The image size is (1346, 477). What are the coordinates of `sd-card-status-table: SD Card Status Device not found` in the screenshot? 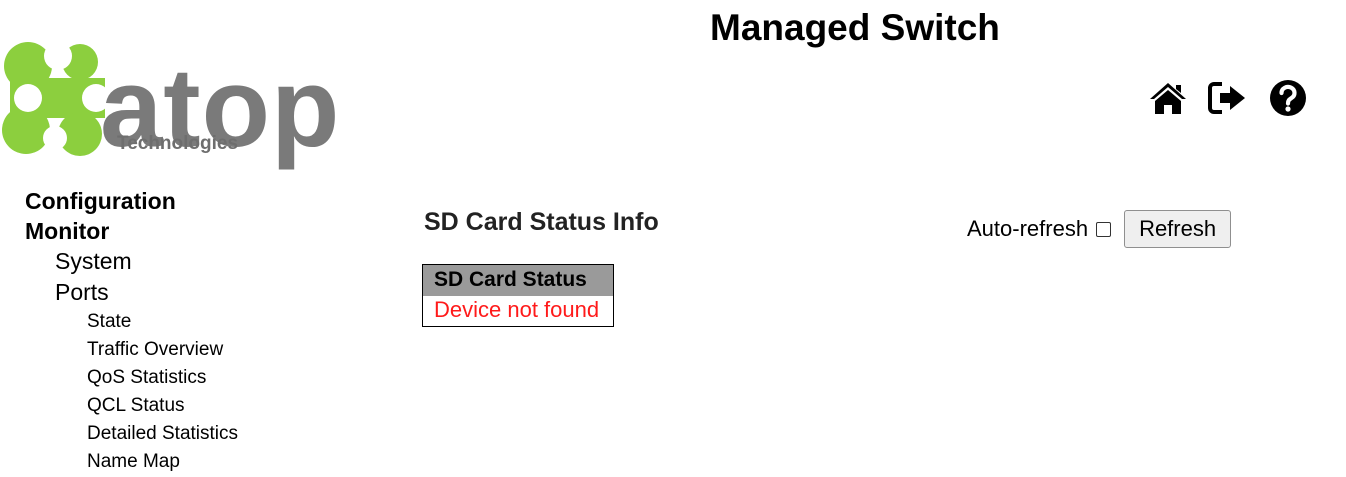 It's located at (518, 295).